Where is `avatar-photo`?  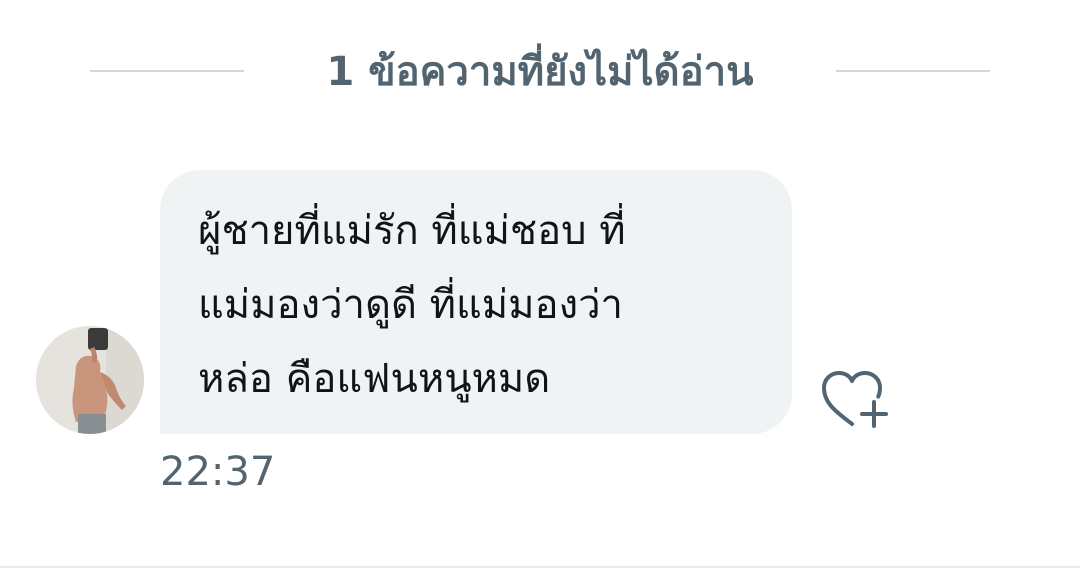
avatar-photo is located at coordinates (90, 380).